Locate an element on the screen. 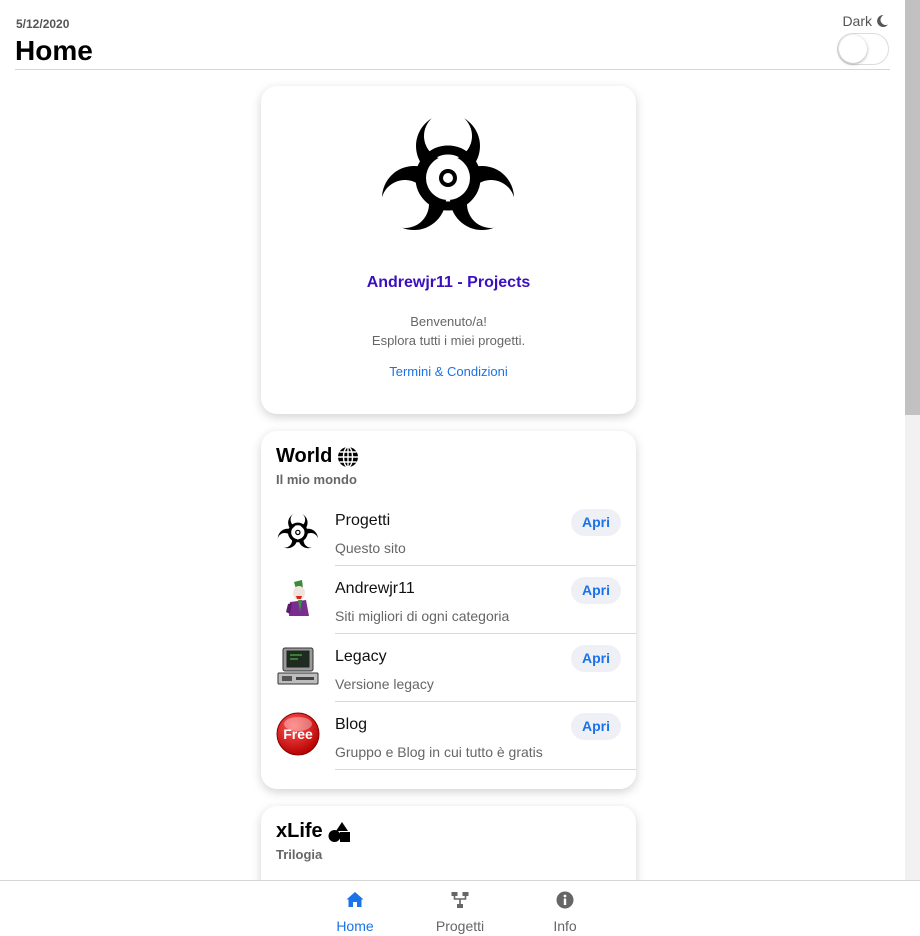 The height and width of the screenshot is (936, 920). item-divider is located at coordinates (485, 769).